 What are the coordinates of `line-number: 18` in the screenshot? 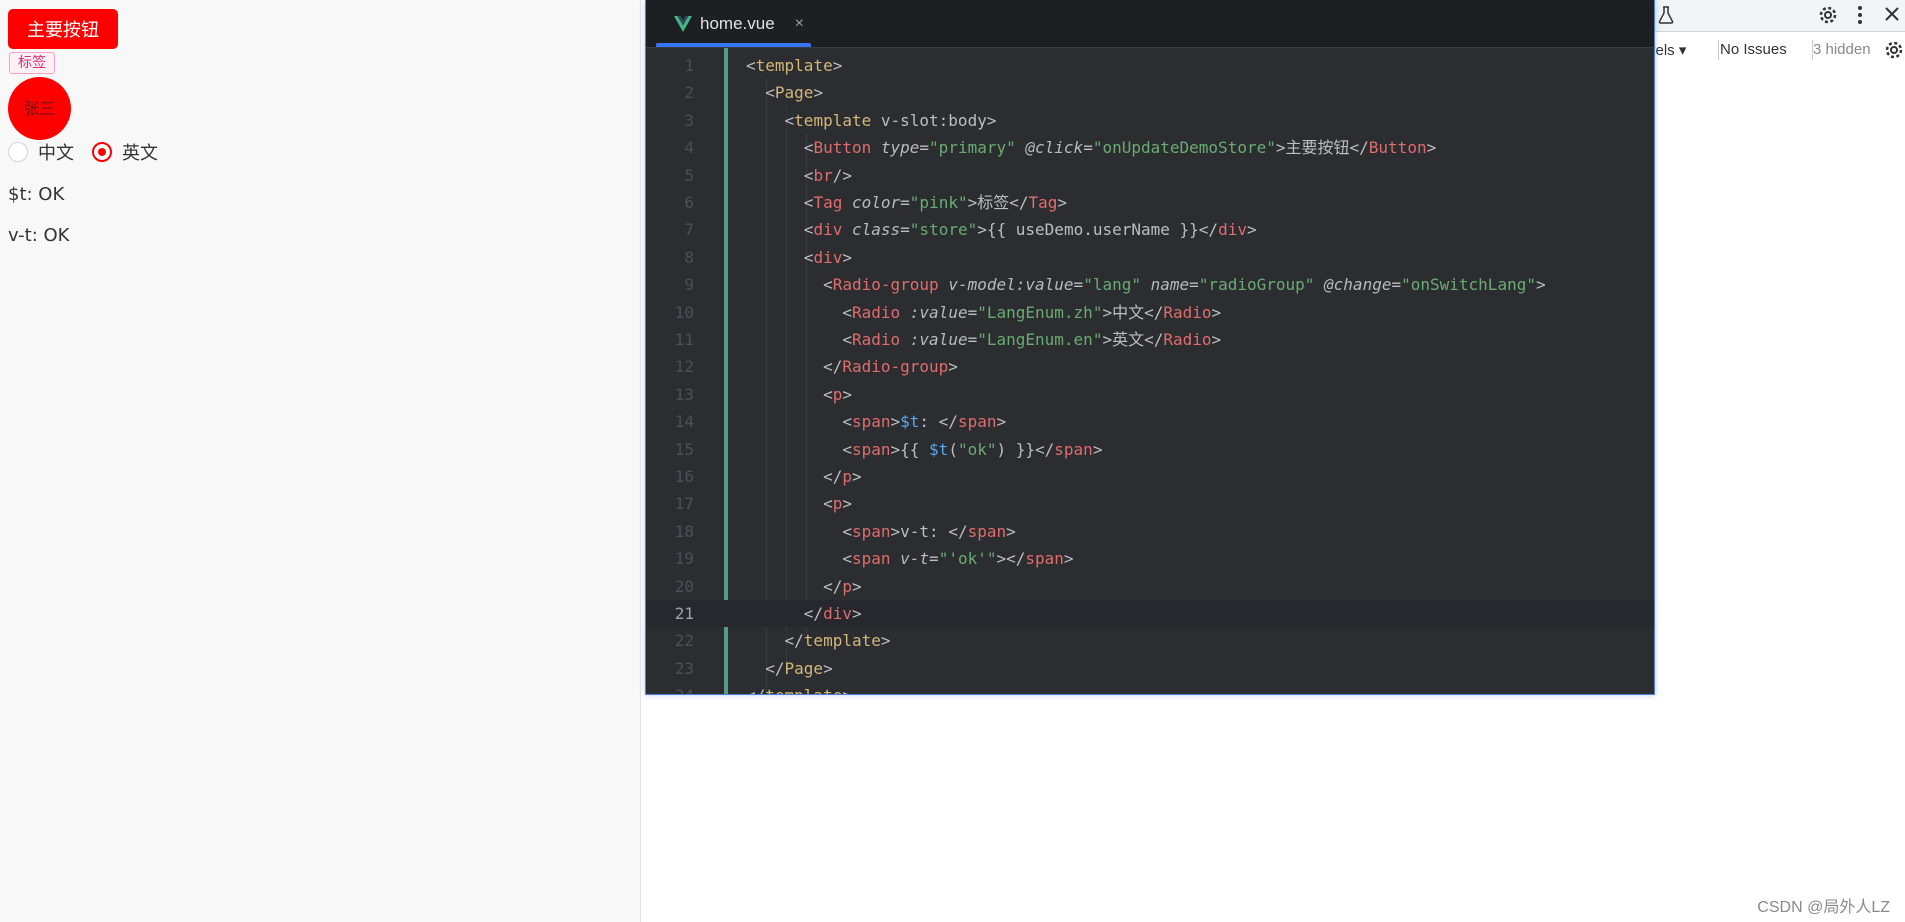 It's located at (684, 531).